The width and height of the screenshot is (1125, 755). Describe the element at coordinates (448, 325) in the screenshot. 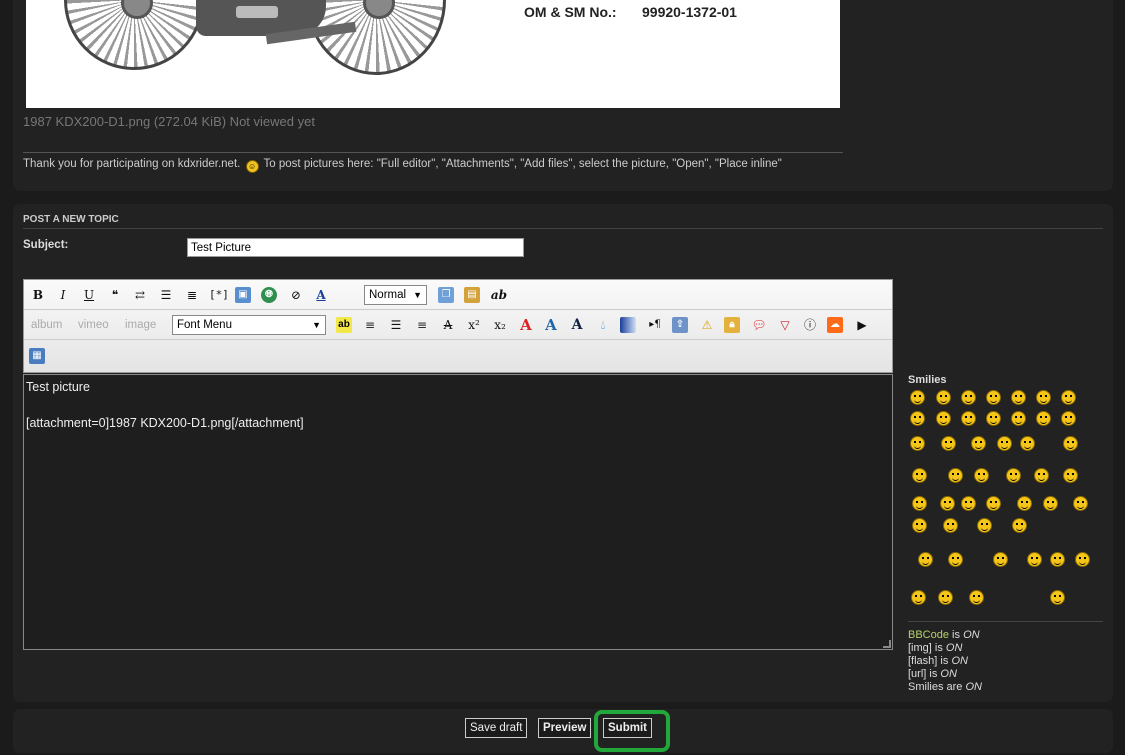

I see `strikethrough-icon: A` at that location.